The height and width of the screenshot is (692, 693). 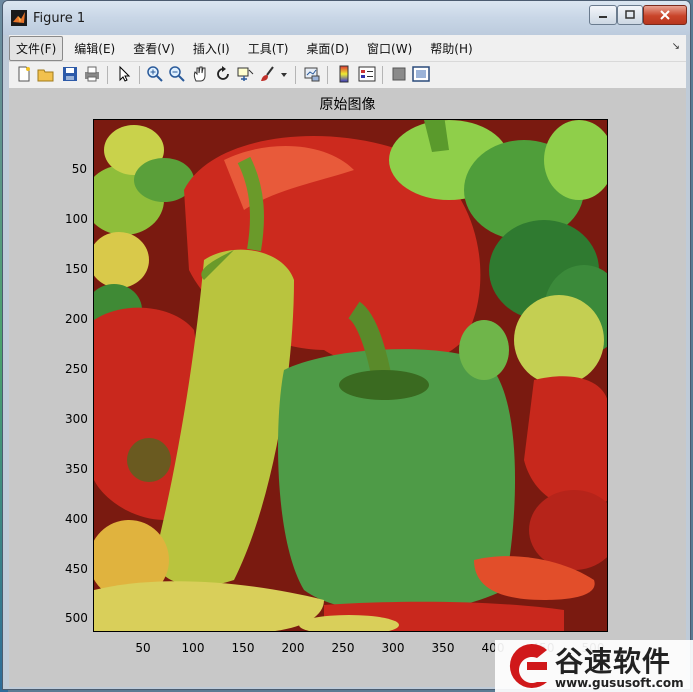 What do you see at coordinates (124, 74) in the screenshot?
I see `pointer-icon` at bounding box center [124, 74].